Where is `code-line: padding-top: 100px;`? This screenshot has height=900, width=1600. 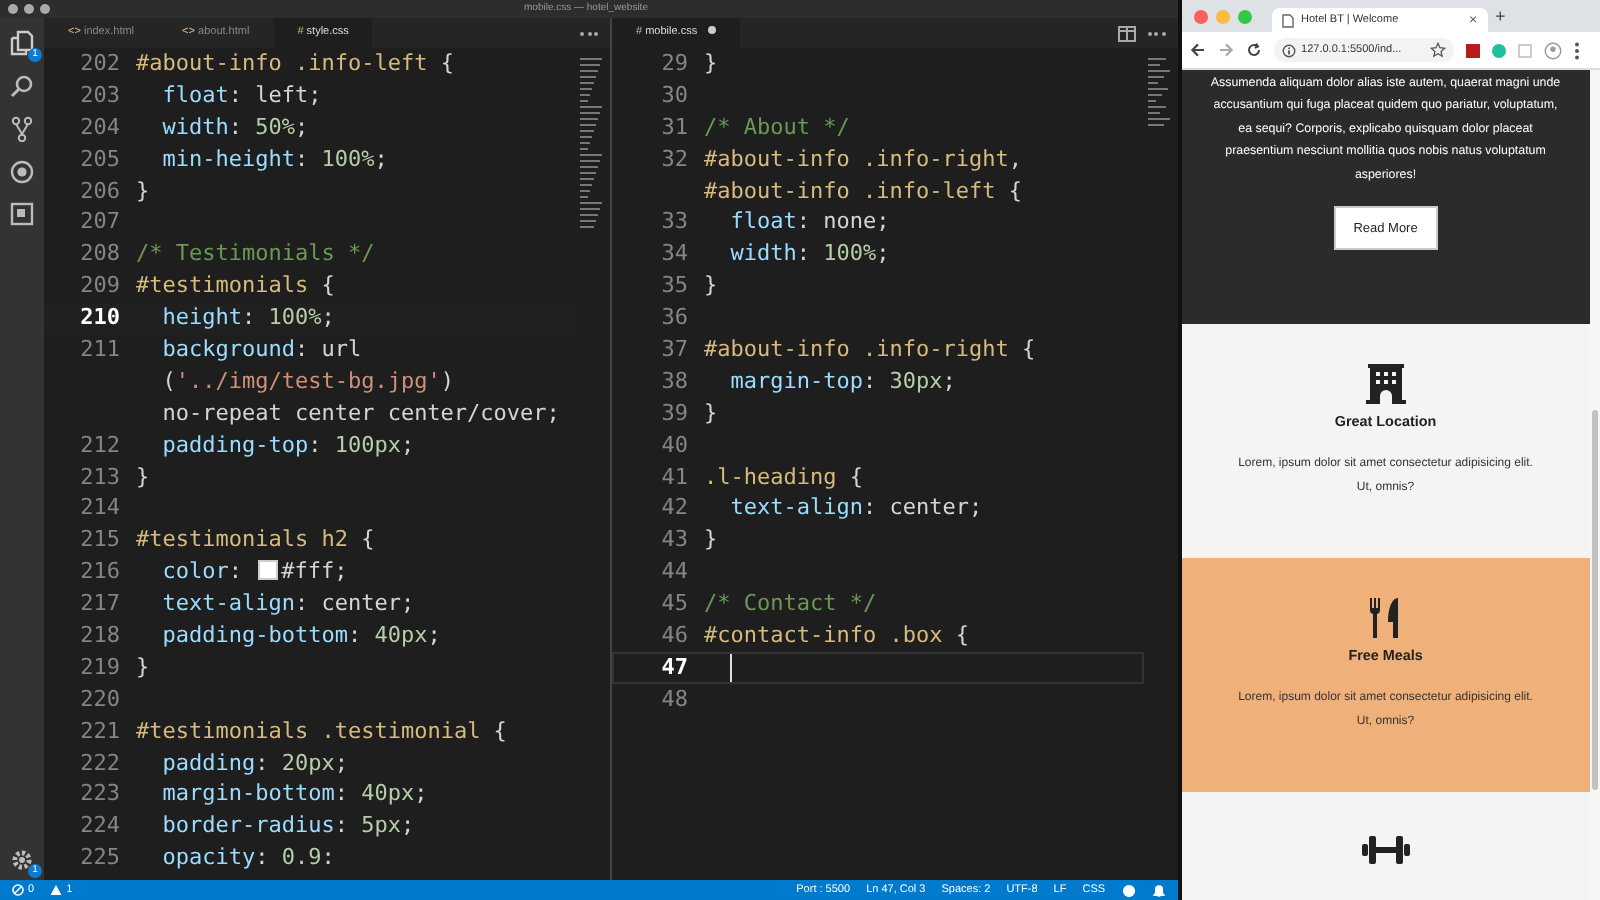
code-line: padding-top: 100px; is located at coordinates (288, 445).